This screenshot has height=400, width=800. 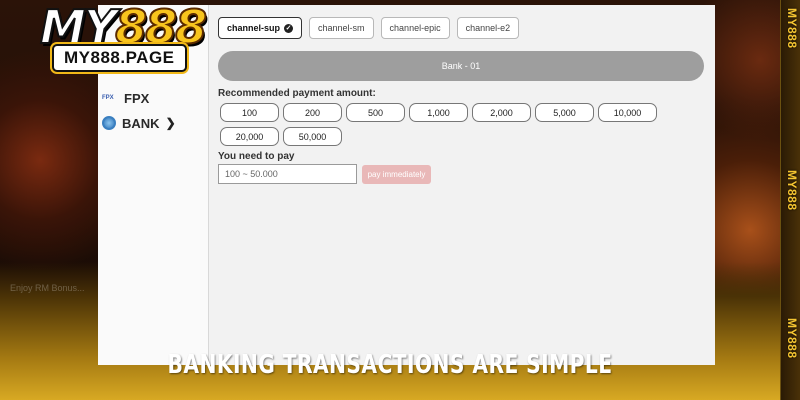 I want to click on amount-button: 500, so click(x=375, y=112).